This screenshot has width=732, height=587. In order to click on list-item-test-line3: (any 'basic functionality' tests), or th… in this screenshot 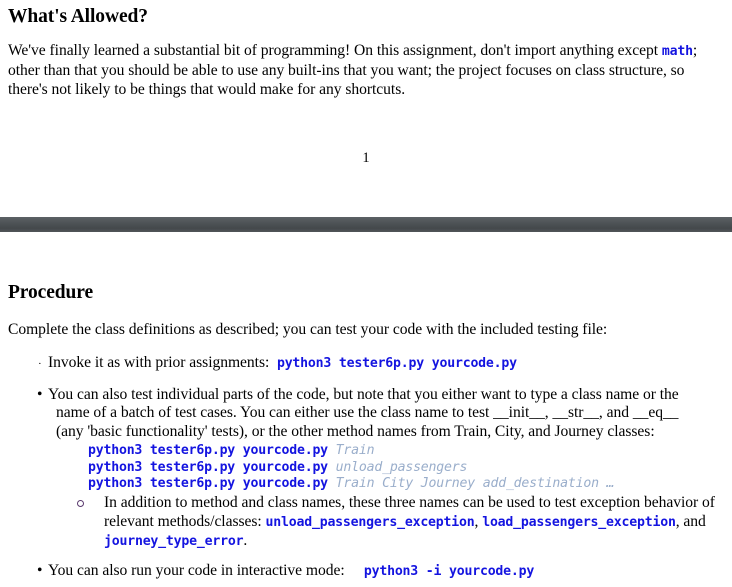, I will do `click(355, 431)`.